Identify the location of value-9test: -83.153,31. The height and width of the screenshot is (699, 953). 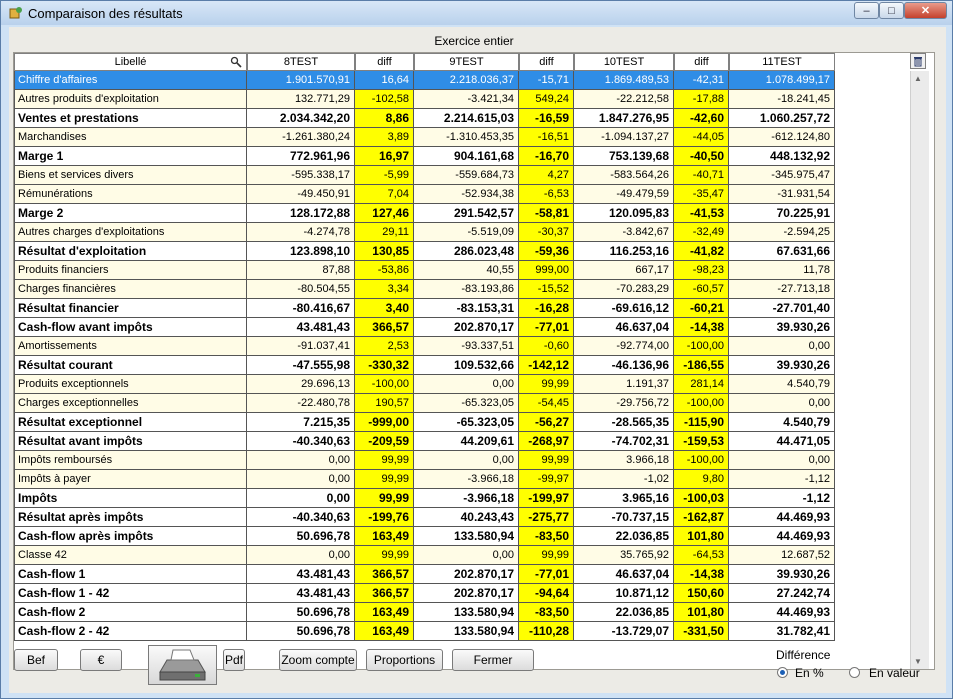
(466, 308).